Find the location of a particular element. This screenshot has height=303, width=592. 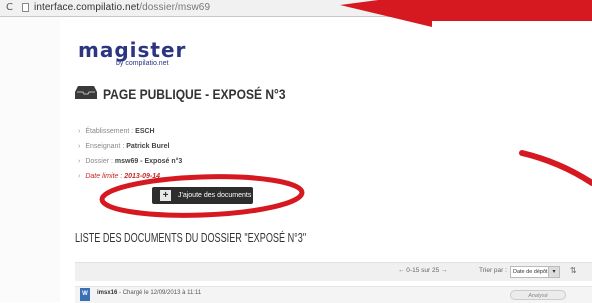

red-circle-annotation is located at coordinates (202, 196).